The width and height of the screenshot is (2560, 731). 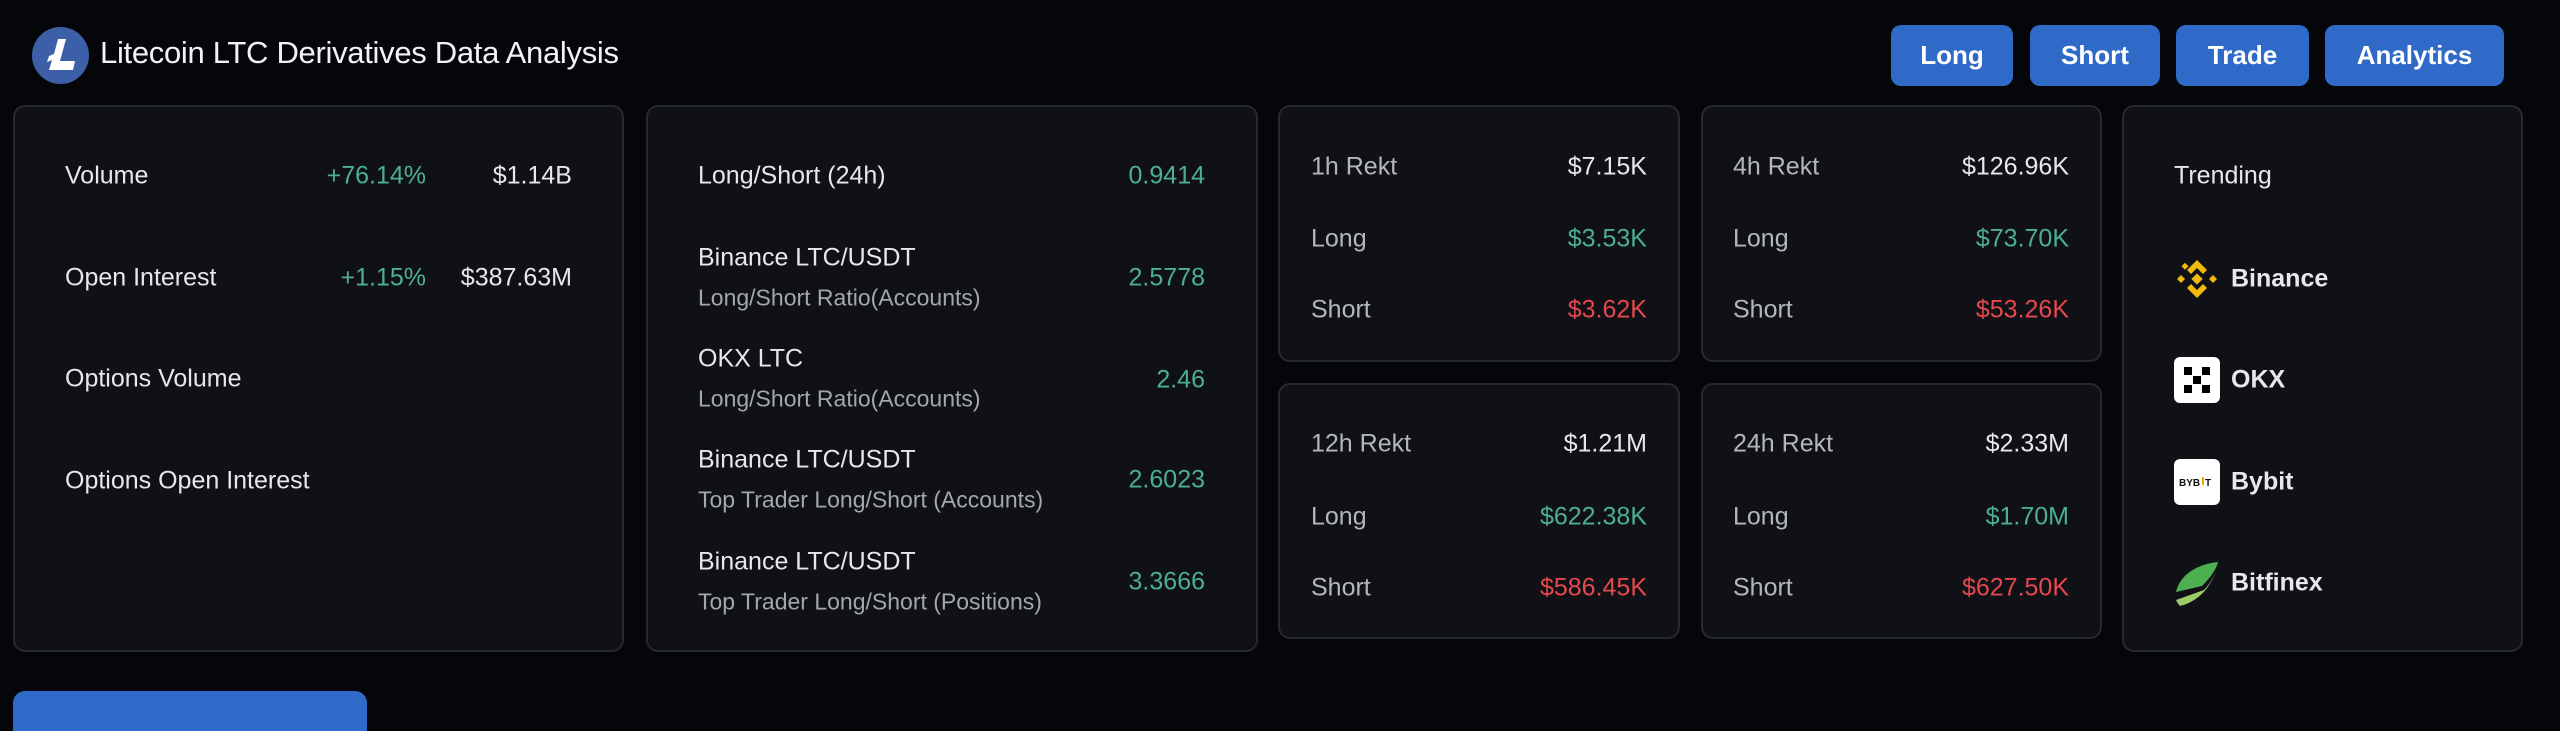 I want to click on short-button: Short, so click(x=2095, y=55).